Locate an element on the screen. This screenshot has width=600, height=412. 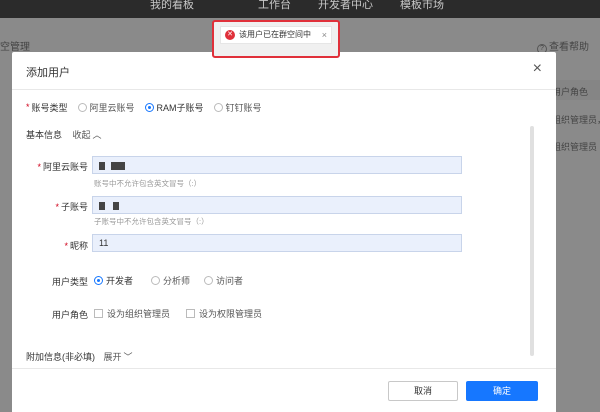
aliyun-account-hint: 账号中不允许包含英文冒号（:） is located at coordinates (148, 183).